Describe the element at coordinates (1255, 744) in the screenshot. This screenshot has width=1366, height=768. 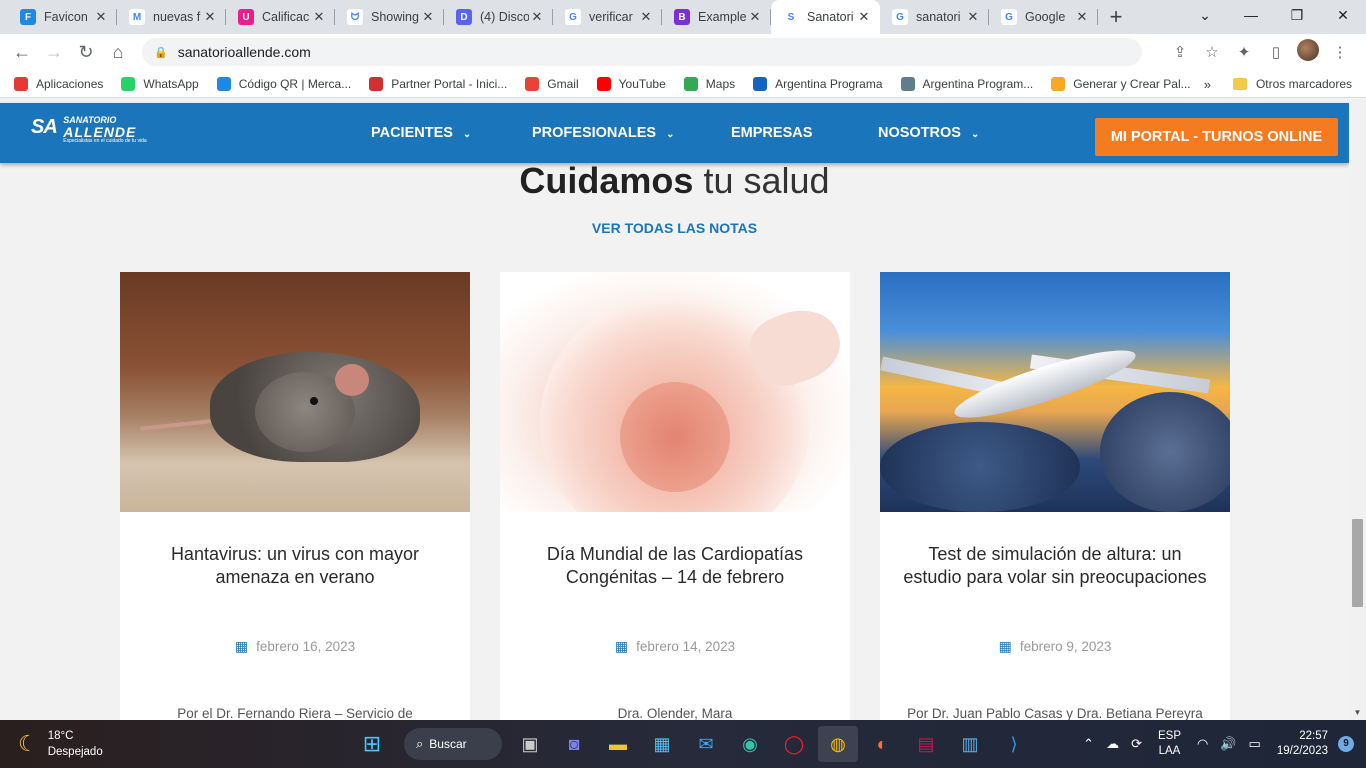
I see `battery-icon: ▭` at that location.